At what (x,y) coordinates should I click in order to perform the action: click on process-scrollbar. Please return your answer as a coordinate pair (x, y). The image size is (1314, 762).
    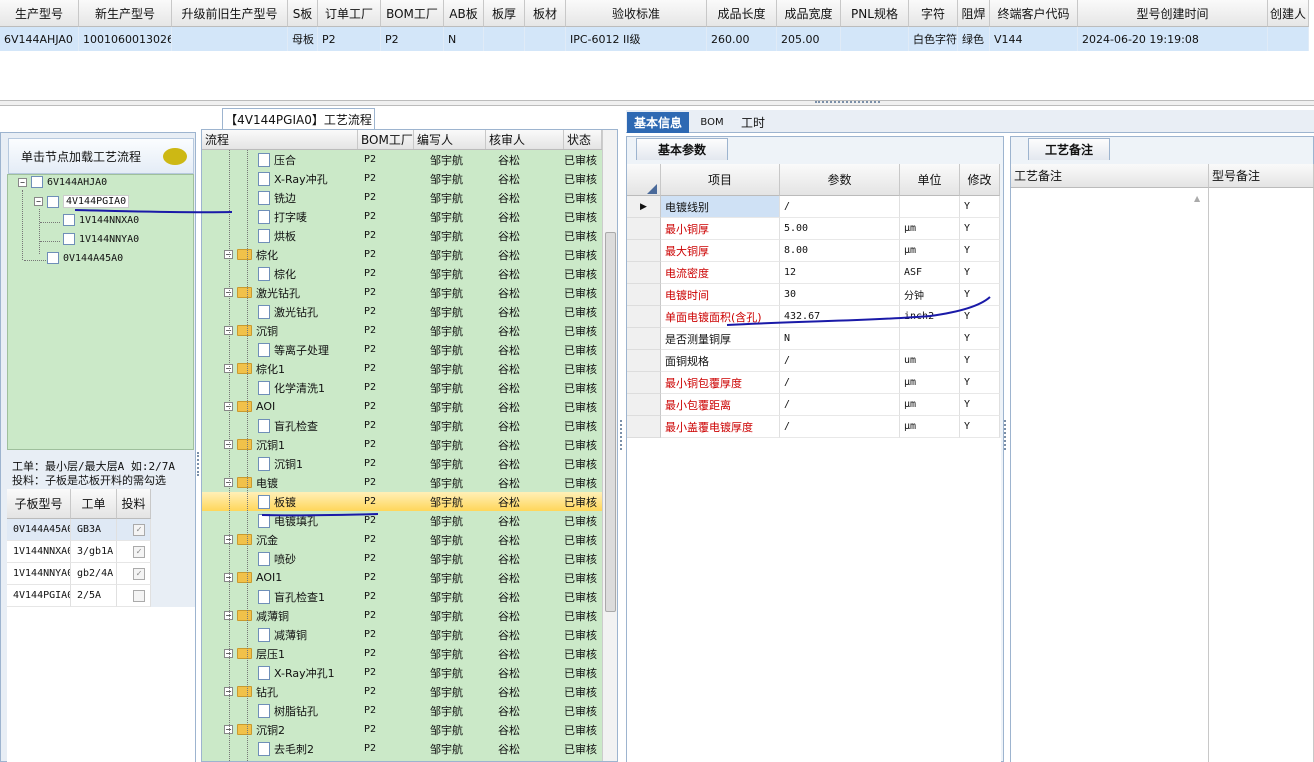
    Looking at the image, I should click on (609, 445).